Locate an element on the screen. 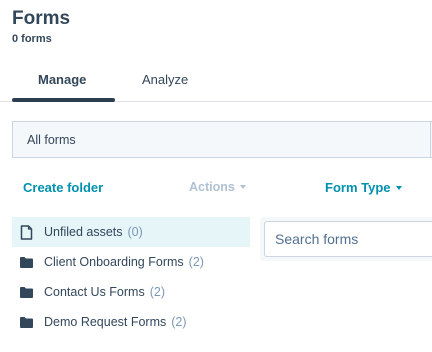 This screenshot has height=352, width=432. form-type-dropdown: Form Type is located at coordinates (363, 187).